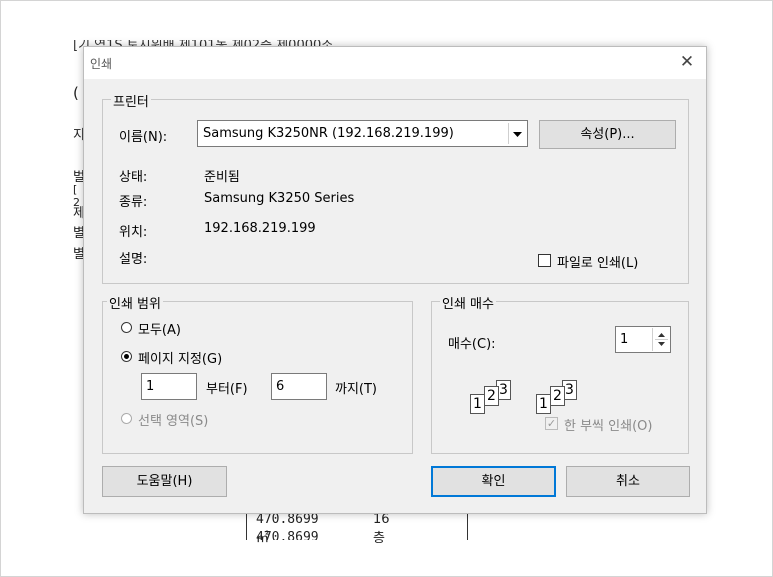 The height and width of the screenshot is (577, 773). Describe the element at coordinates (159, 328) in the screenshot. I see `all-pages-label: 모두(A)` at that location.